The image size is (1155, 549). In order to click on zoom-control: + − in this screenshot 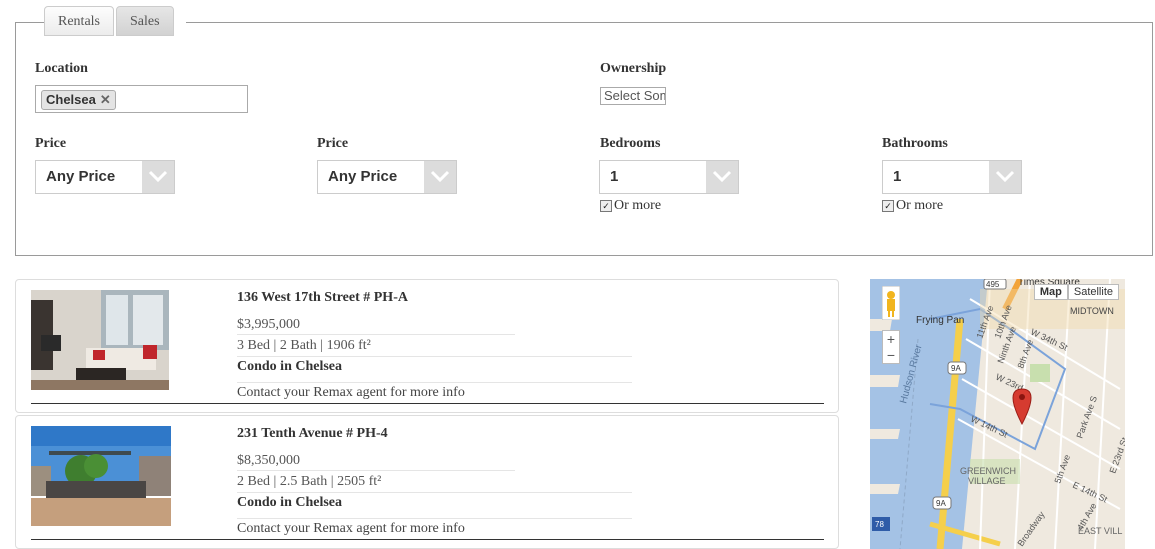, I will do `click(891, 347)`.